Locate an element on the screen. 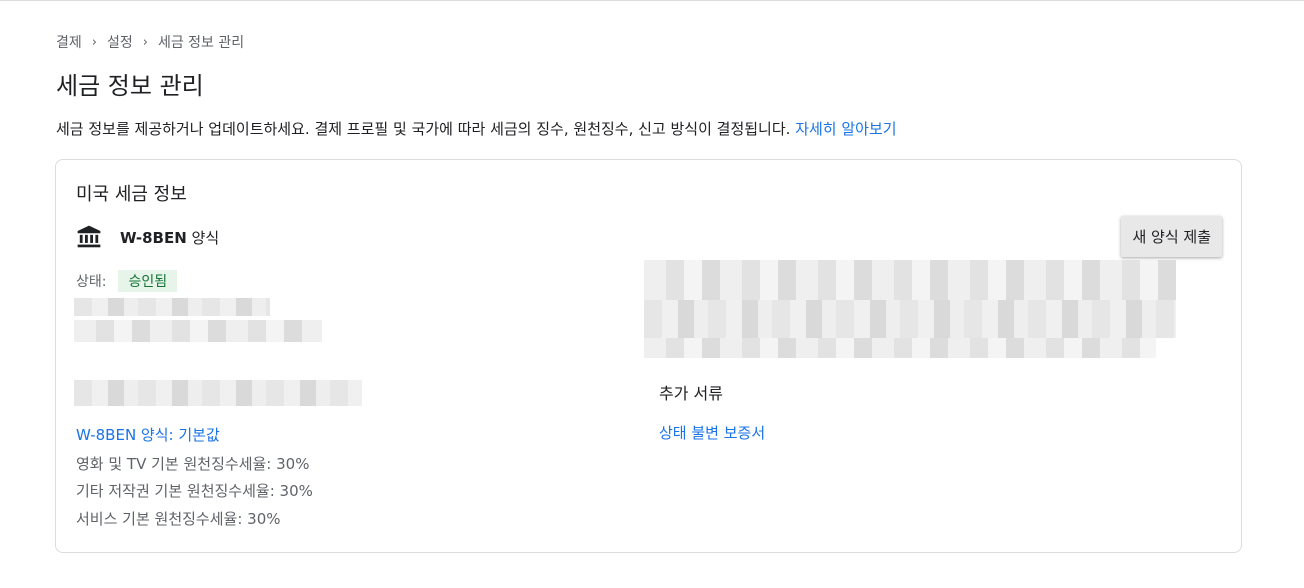  form-code: W-8BEN is located at coordinates (153, 237).